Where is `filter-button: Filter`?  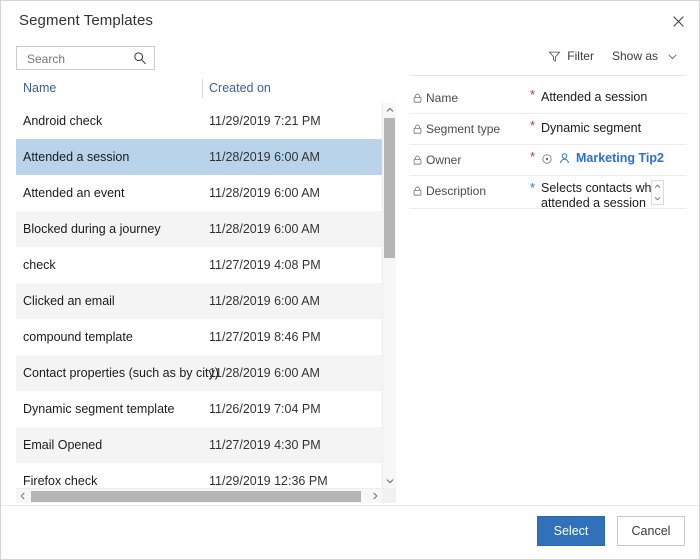
filter-button: Filter is located at coordinates (571, 56).